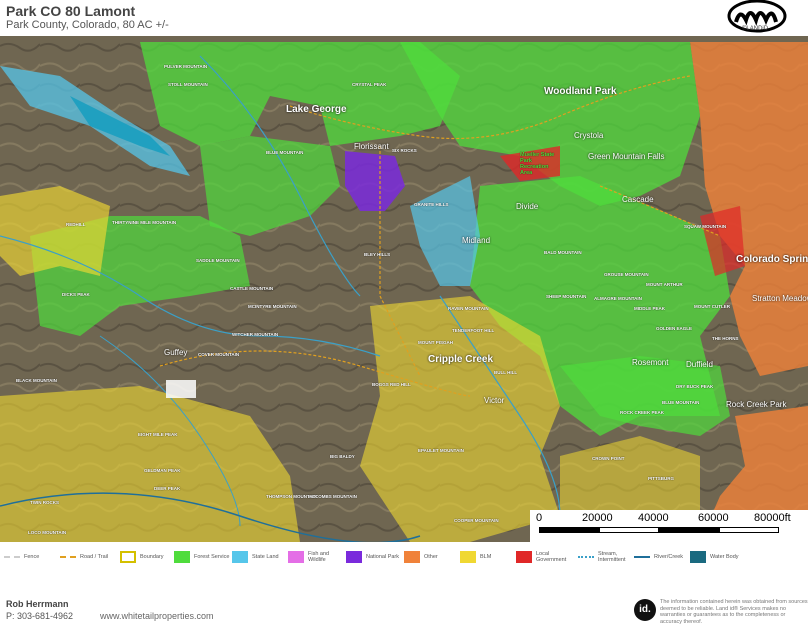  What do you see at coordinates (76, 224) in the screenshot?
I see `feature-label: REDHILL` at bounding box center [76, 224].